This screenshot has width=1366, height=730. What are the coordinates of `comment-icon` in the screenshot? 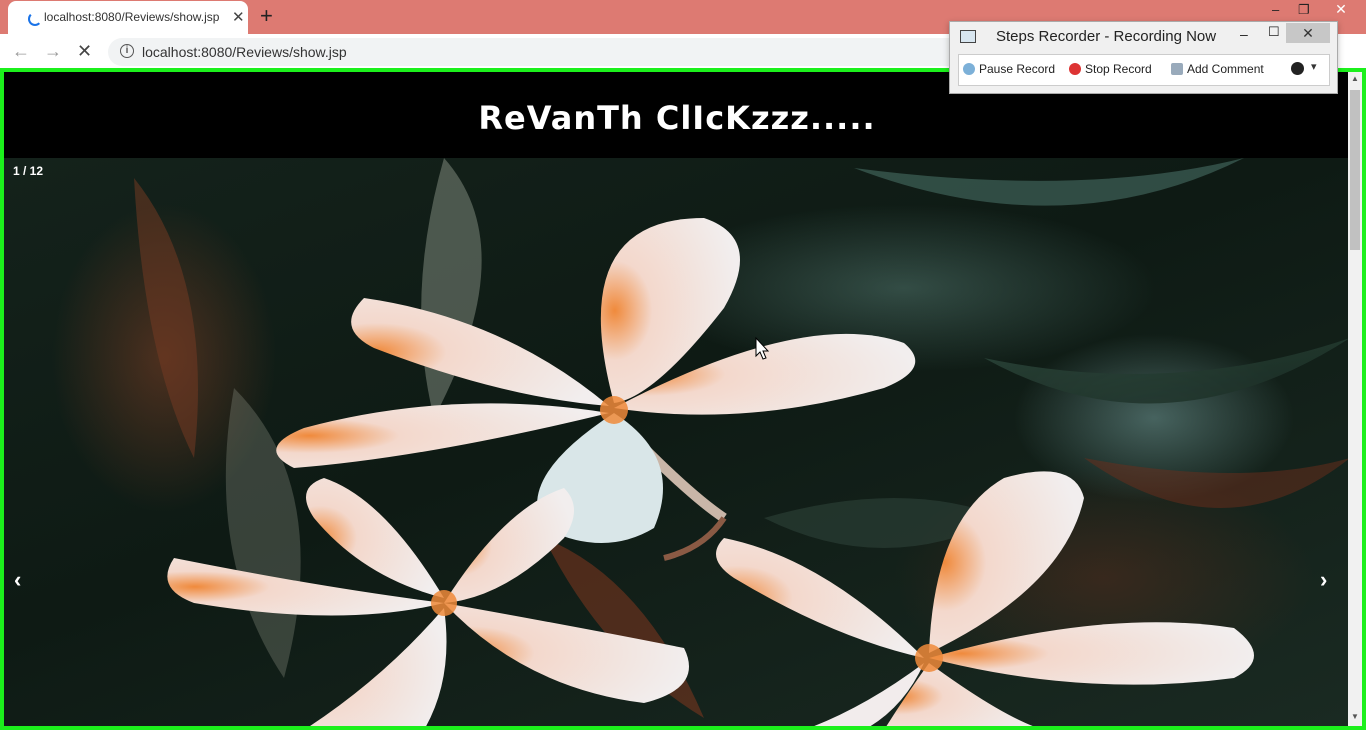 It's located at (1177, 69).